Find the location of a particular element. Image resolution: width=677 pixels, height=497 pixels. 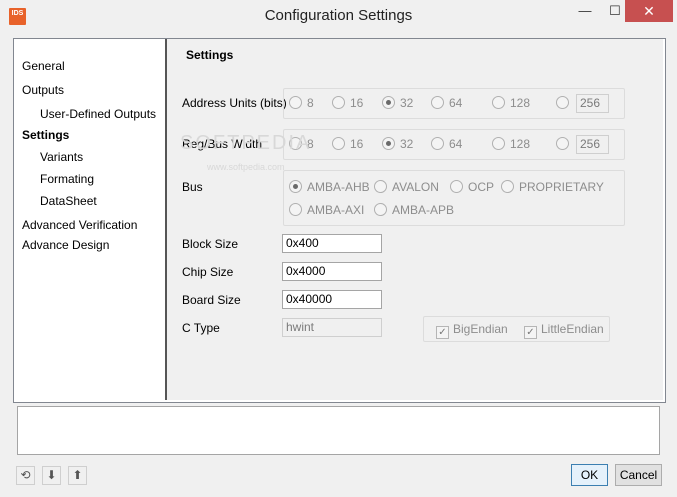

bus-radio-amba-apb: AMBA-APB is located at coordinates (414, 210).